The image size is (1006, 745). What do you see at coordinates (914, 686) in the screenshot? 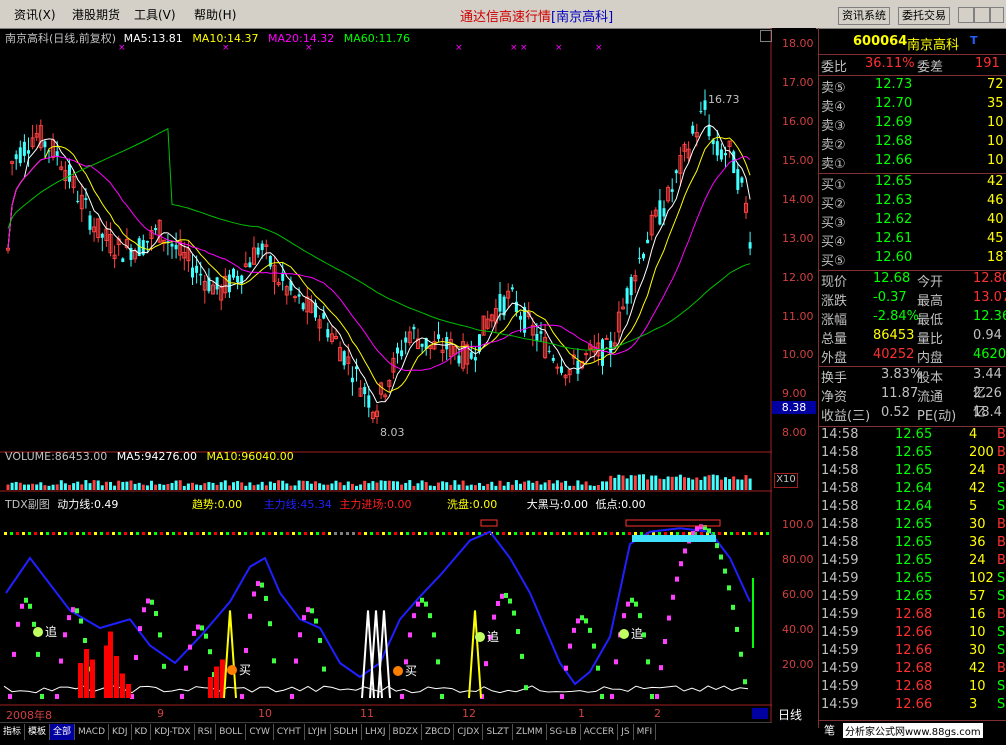
I see `tick-price: 12.68` at bounding box center [914, 686].